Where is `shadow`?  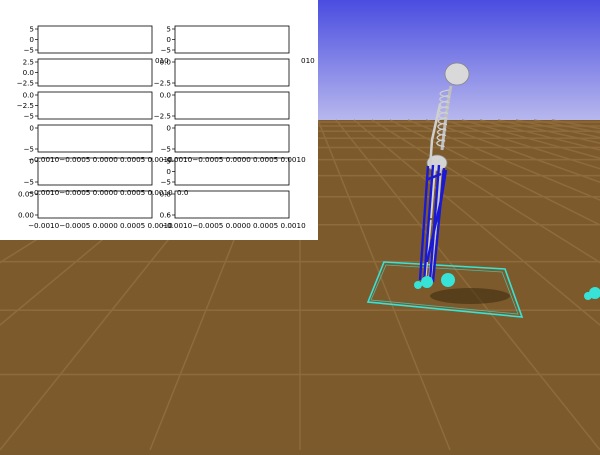 shadow is located at coordinates (470, 296).